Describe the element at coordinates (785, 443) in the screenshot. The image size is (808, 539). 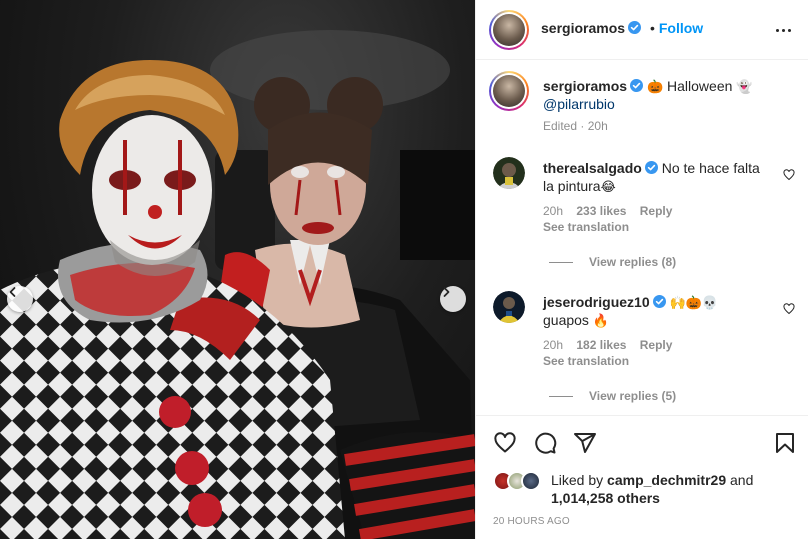
I see `bookmark-icon` at that location.